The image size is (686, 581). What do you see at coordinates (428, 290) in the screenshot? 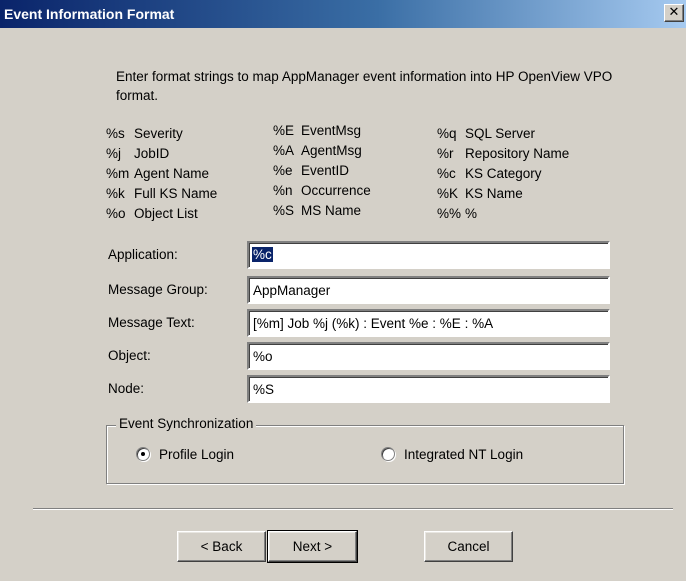
I see `message-group-input` at bounding box center [428, 290].